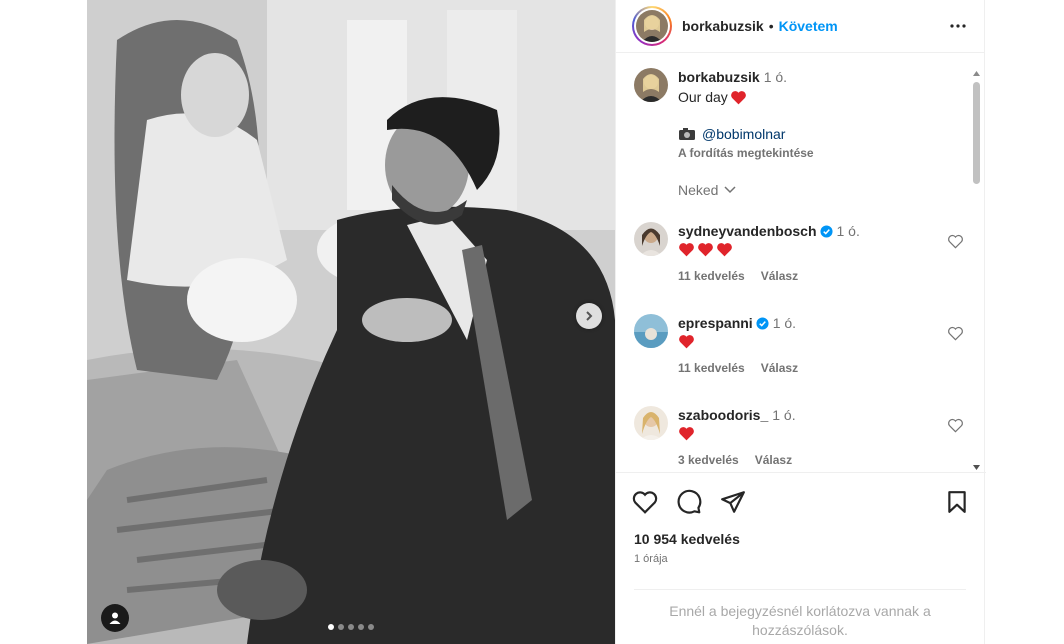 This screenshot has width=1064, height=644. I want to click on comment-username: sydneyvandenbosch, so click(747, 231).